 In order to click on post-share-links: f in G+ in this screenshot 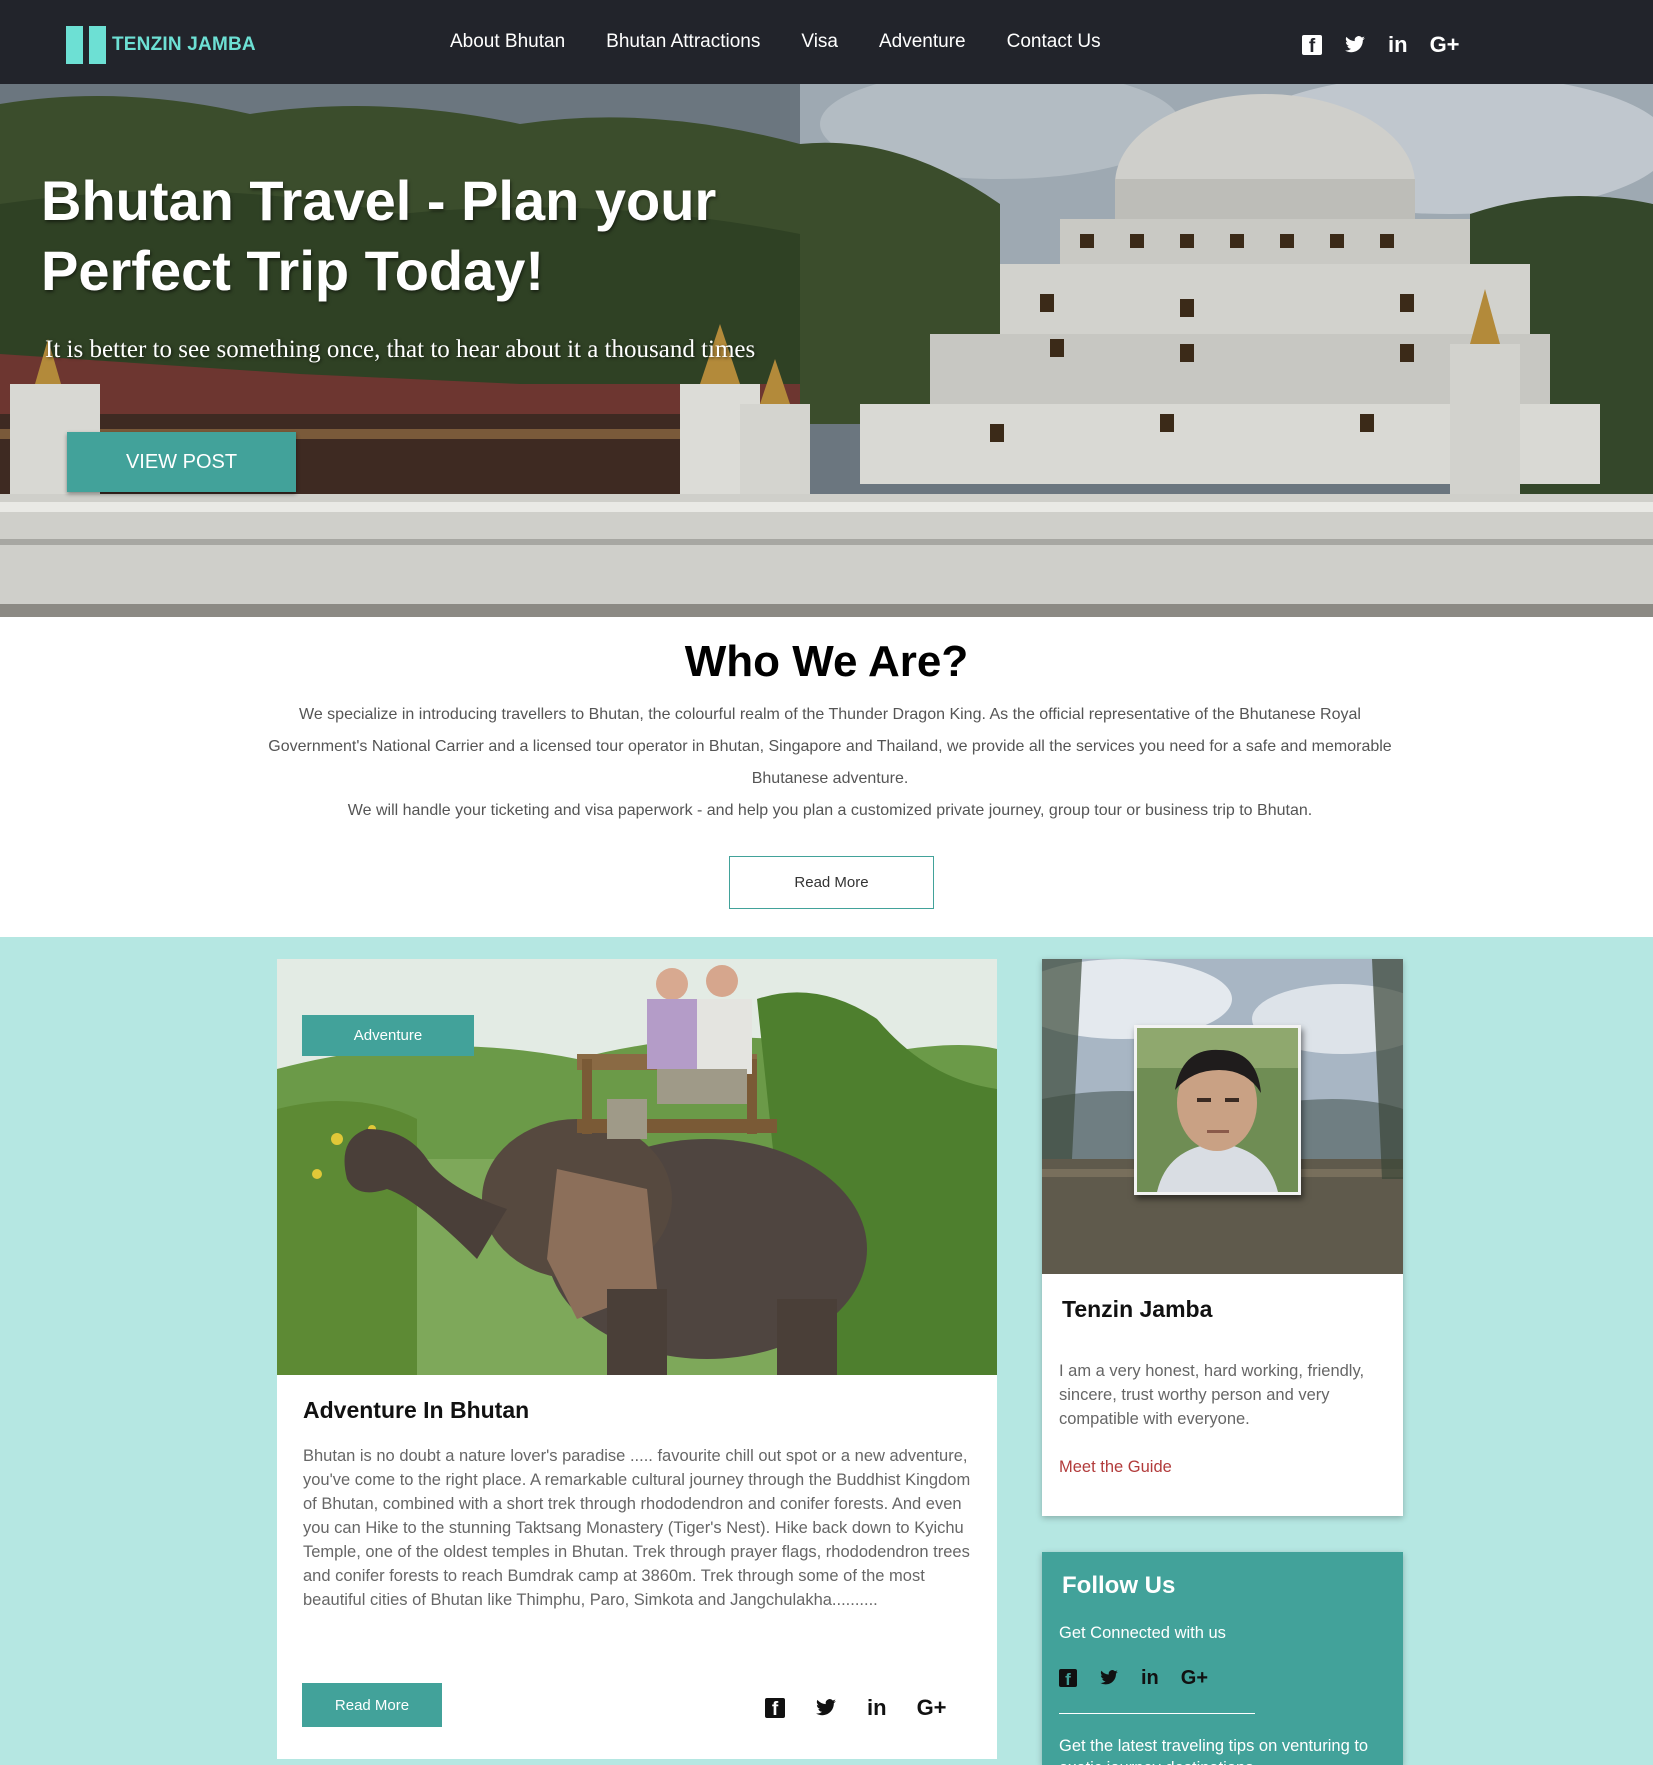, I will do `click(856, 1708)`.